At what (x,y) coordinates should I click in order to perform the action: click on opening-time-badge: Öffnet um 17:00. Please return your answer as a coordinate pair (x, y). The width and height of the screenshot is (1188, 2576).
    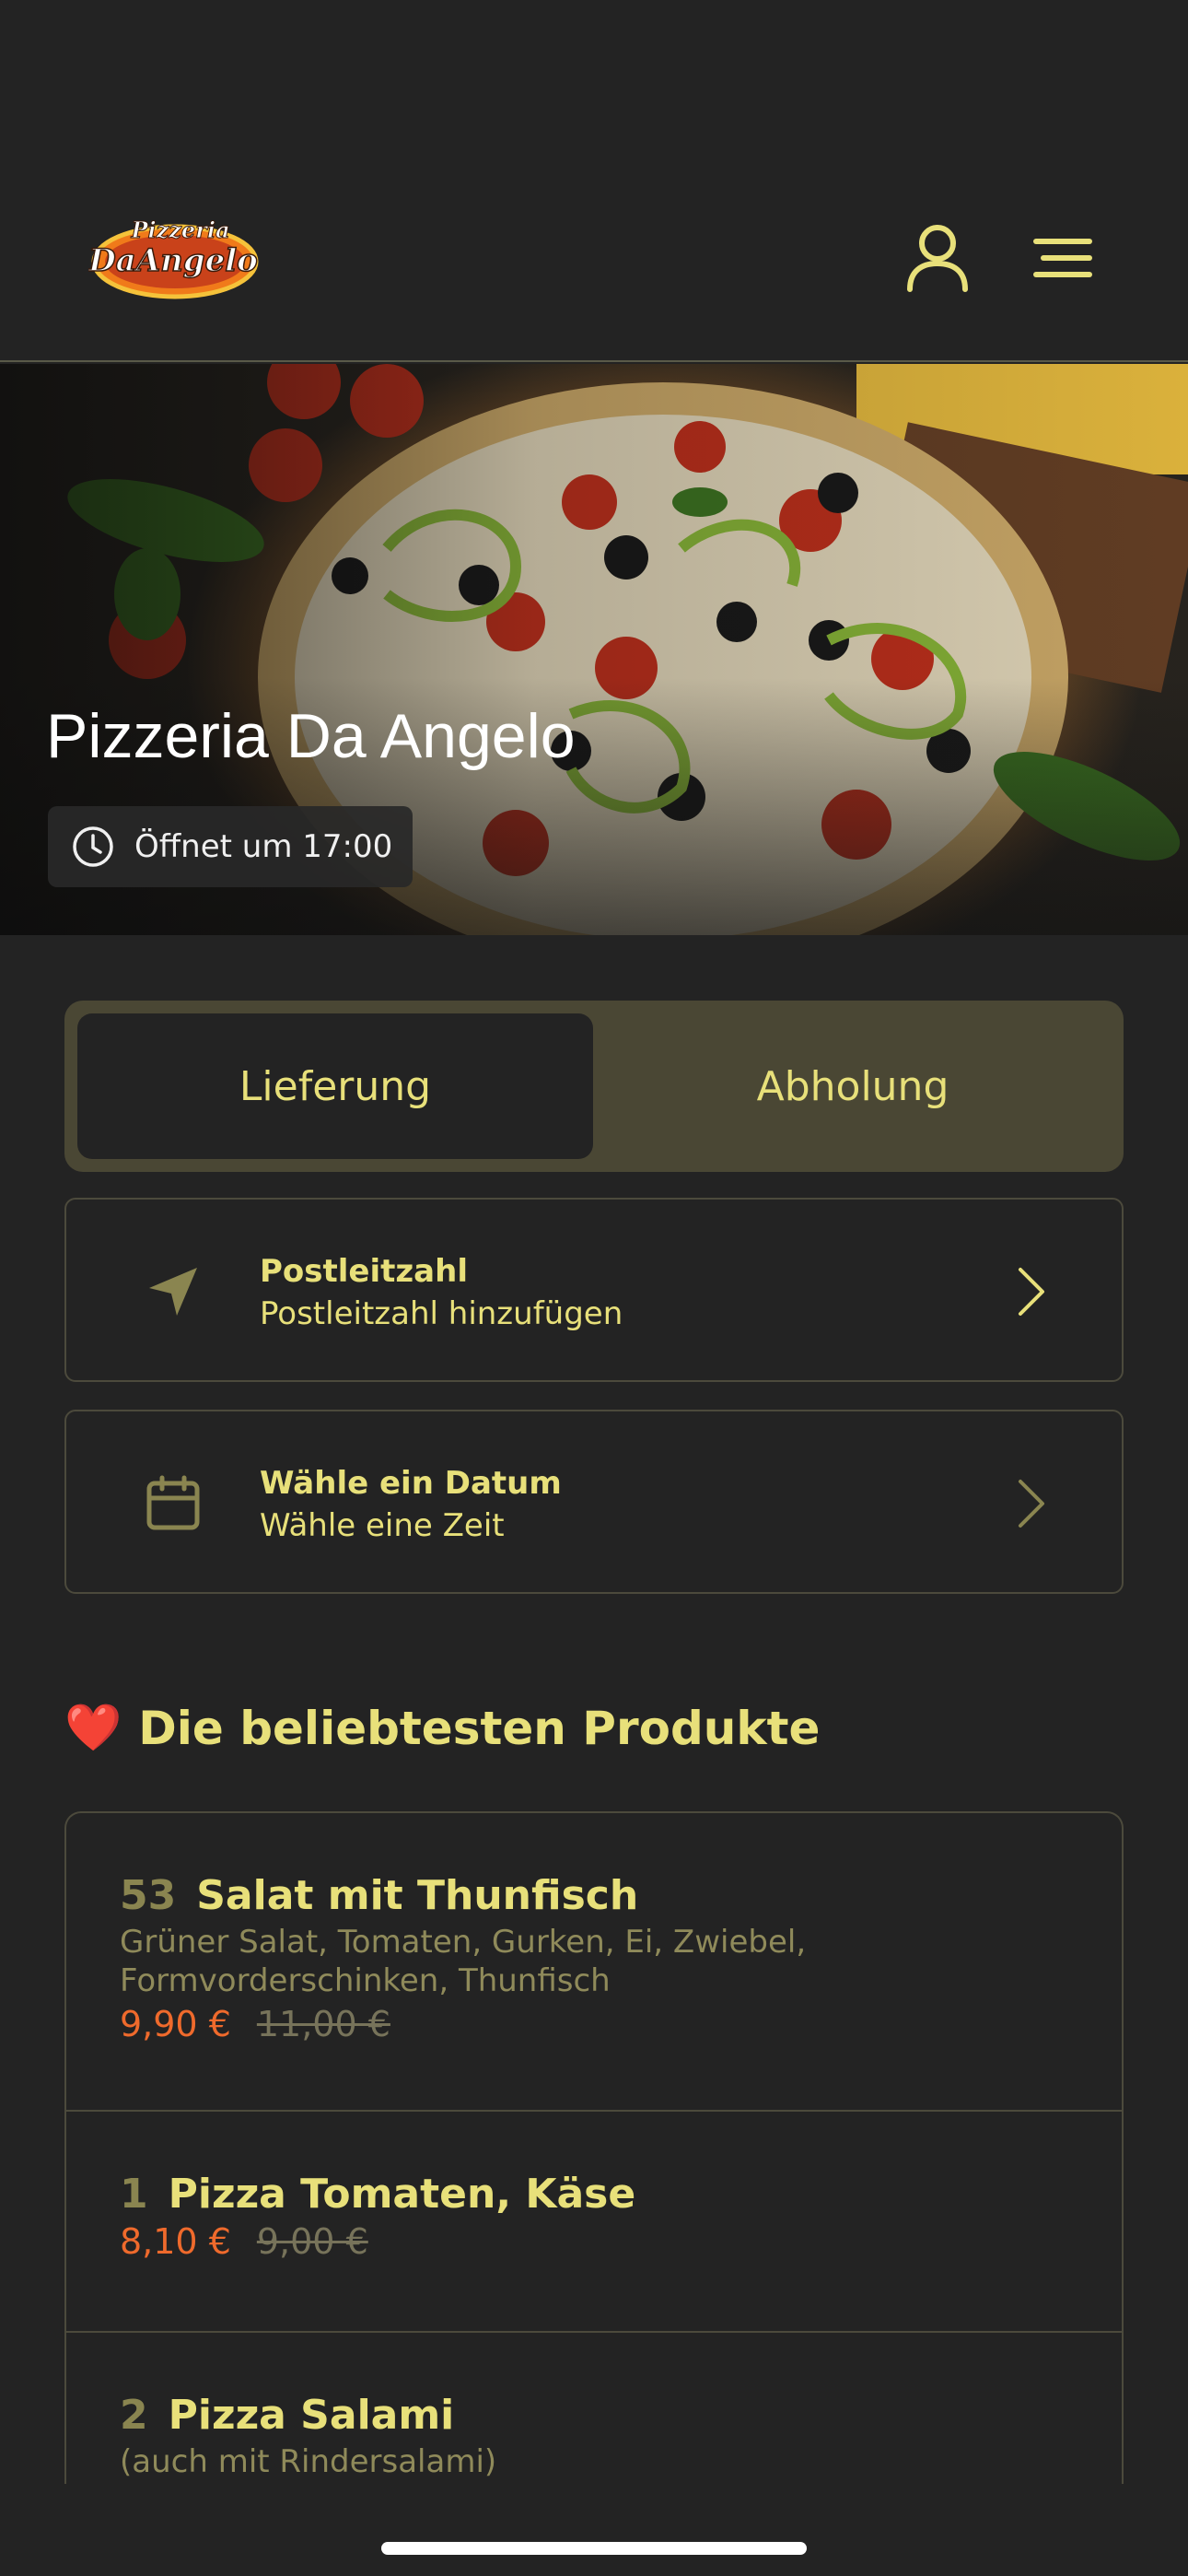
    Looking at the image, I should click on (230, 846).